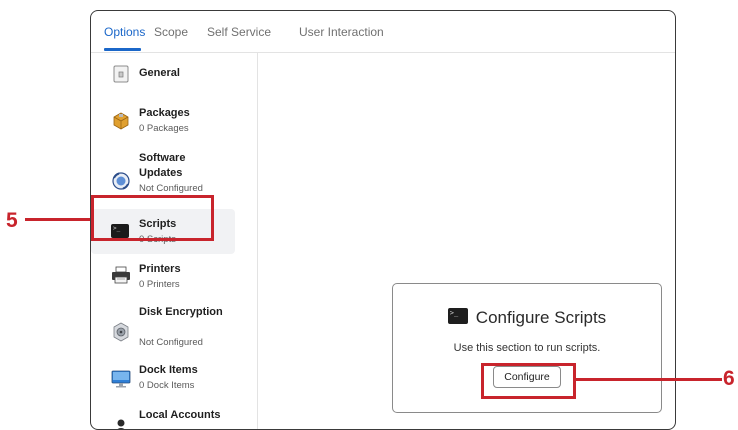 This screenshot has width=738, height=430. I want to click on user-icon, so click(121, 423).